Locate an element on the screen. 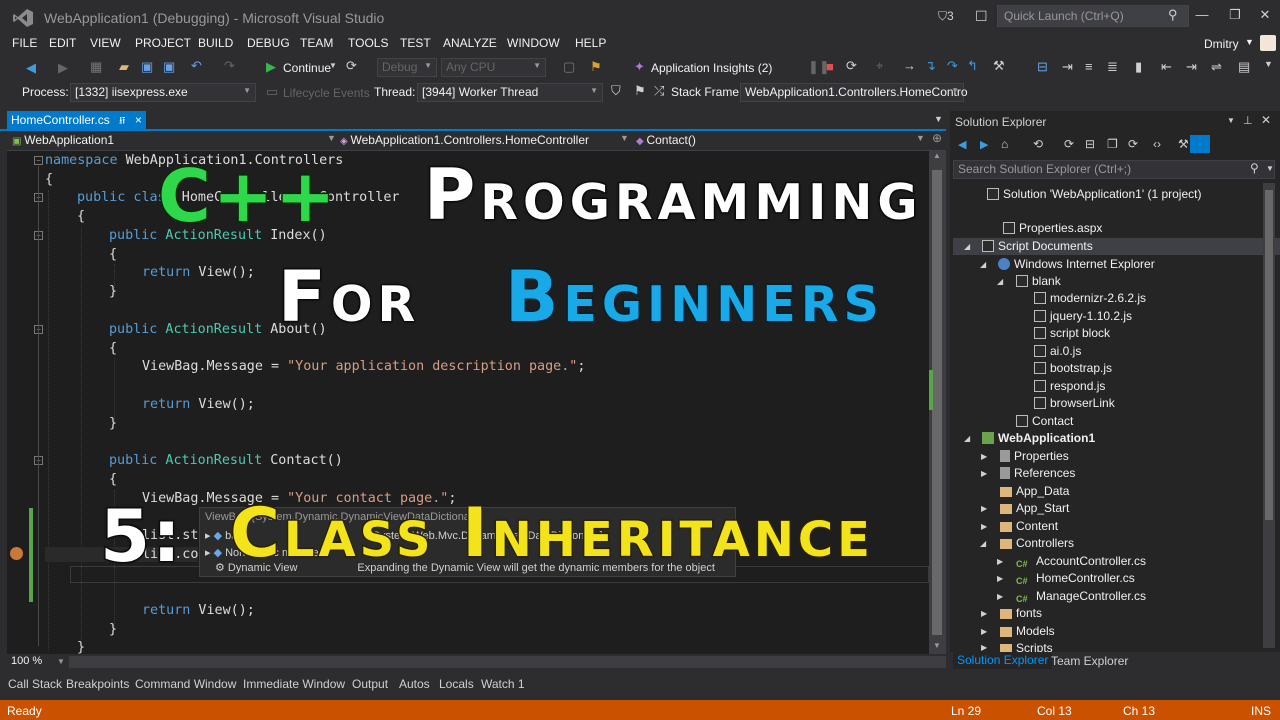 Image resolution: width=1280 pixels, height=720 pixels. pin-icon: ⭿ is located at coordinates (122, 121).